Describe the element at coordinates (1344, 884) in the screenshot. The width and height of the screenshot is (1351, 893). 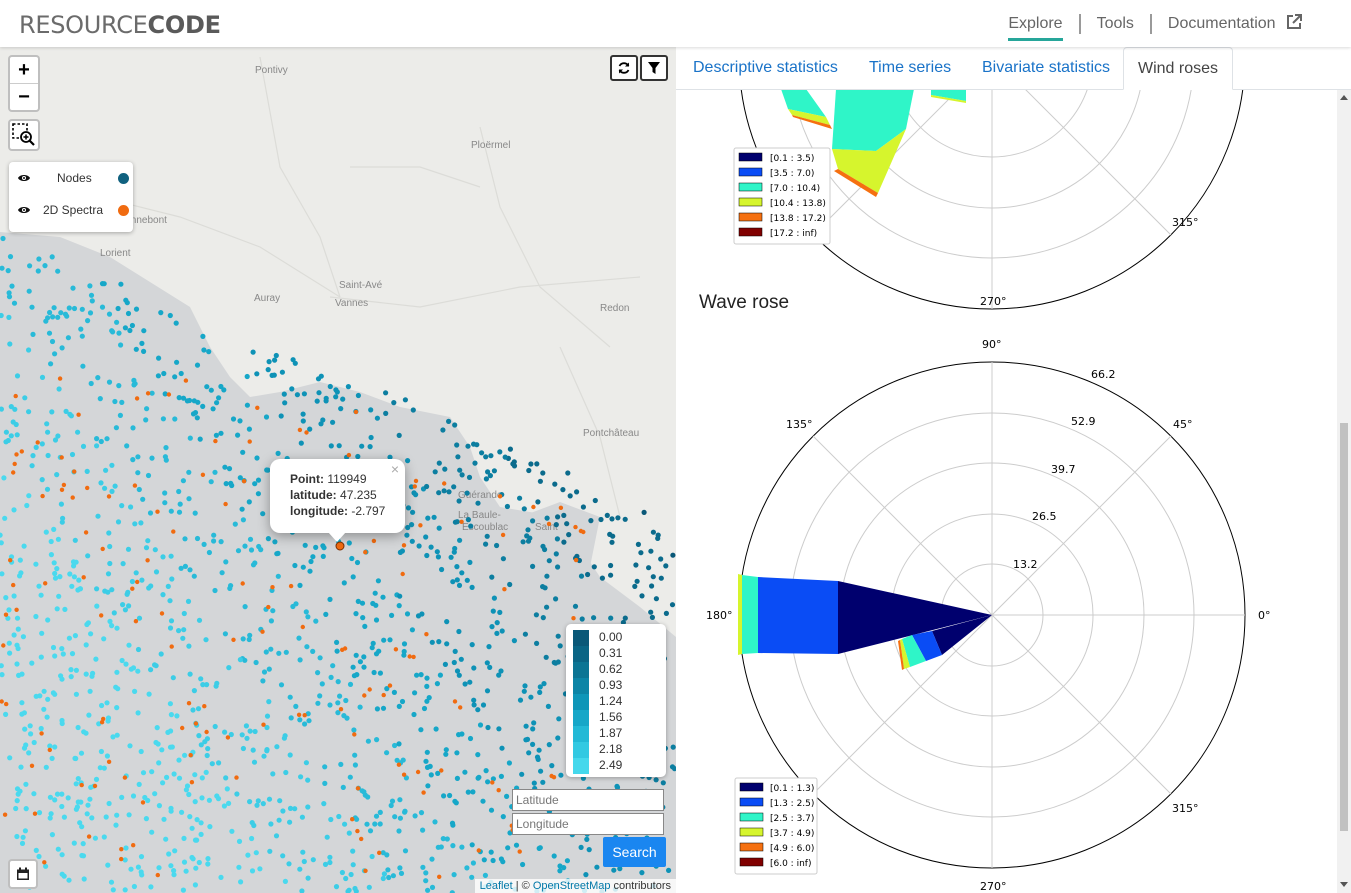
I see `scroll-down-arrow` at that location.